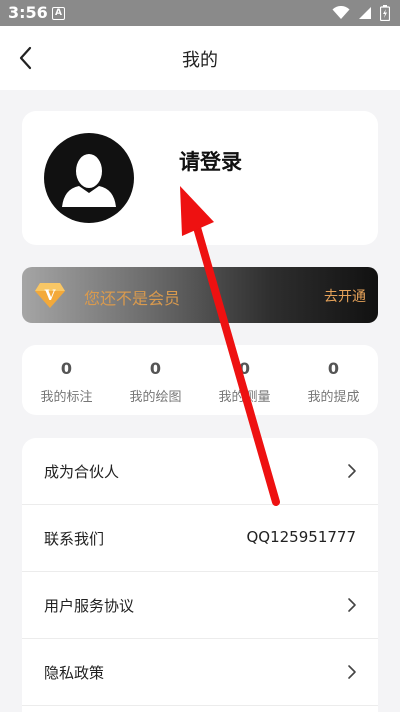 This screenshot has width=400, height=712. What do you see at coordinates (74, 539) in the screenshot?
I see `menu-item-label: 联系我们` at bounding box center [74, 539].